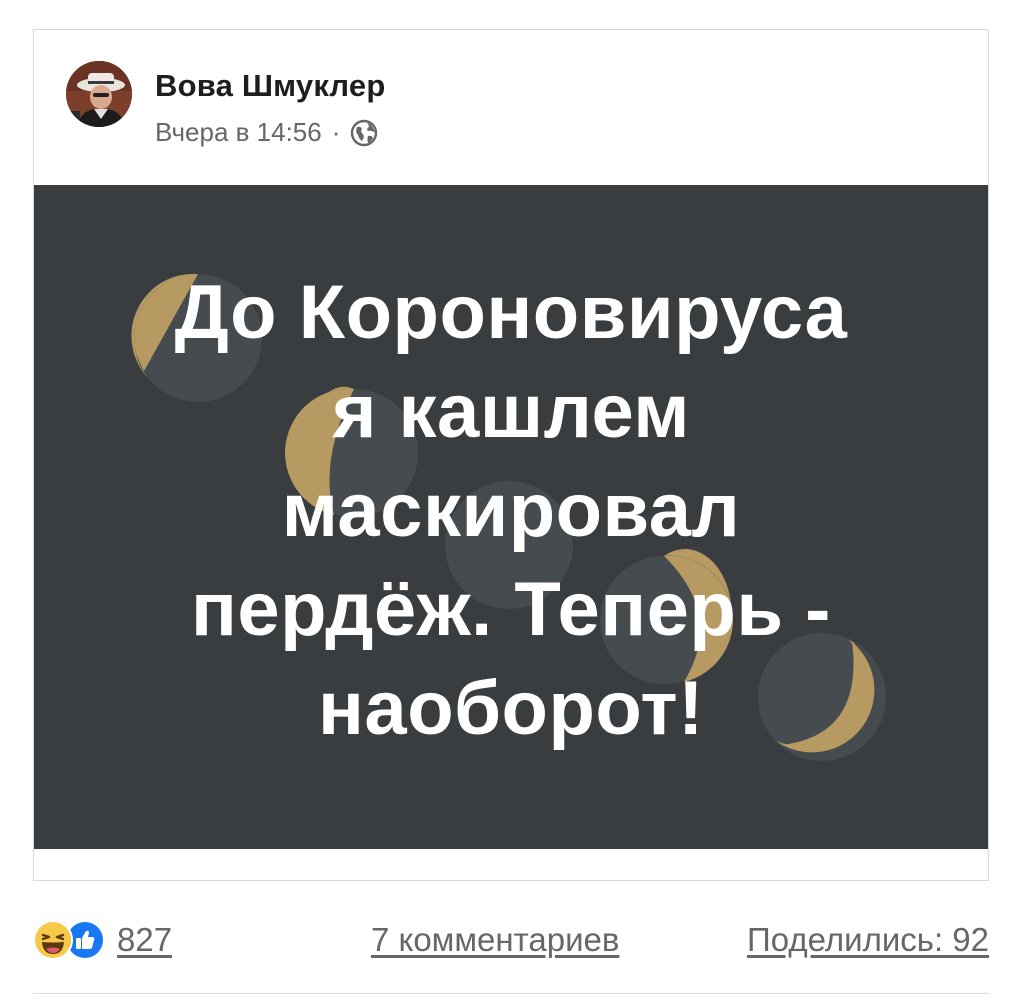 This screenshot has height=1008, width=1024. Describe the element at coordinates (511, 312) in the screenshot. I see `post-text-line: До Короновируса` at that location.